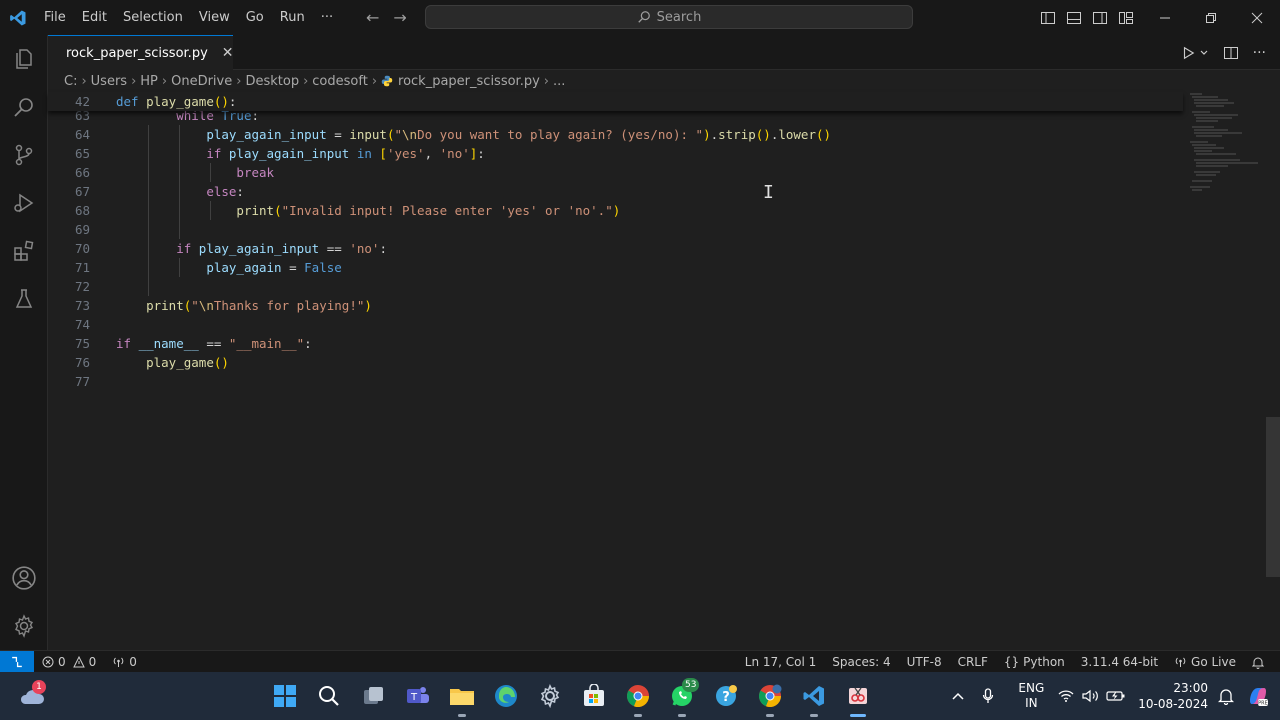 Image resolution: width=1280 pixels, height=720 pixels. Describe the element at coordinates (615, 362) in the screenshot. I see `code-line: 76 play_game()` at that location.